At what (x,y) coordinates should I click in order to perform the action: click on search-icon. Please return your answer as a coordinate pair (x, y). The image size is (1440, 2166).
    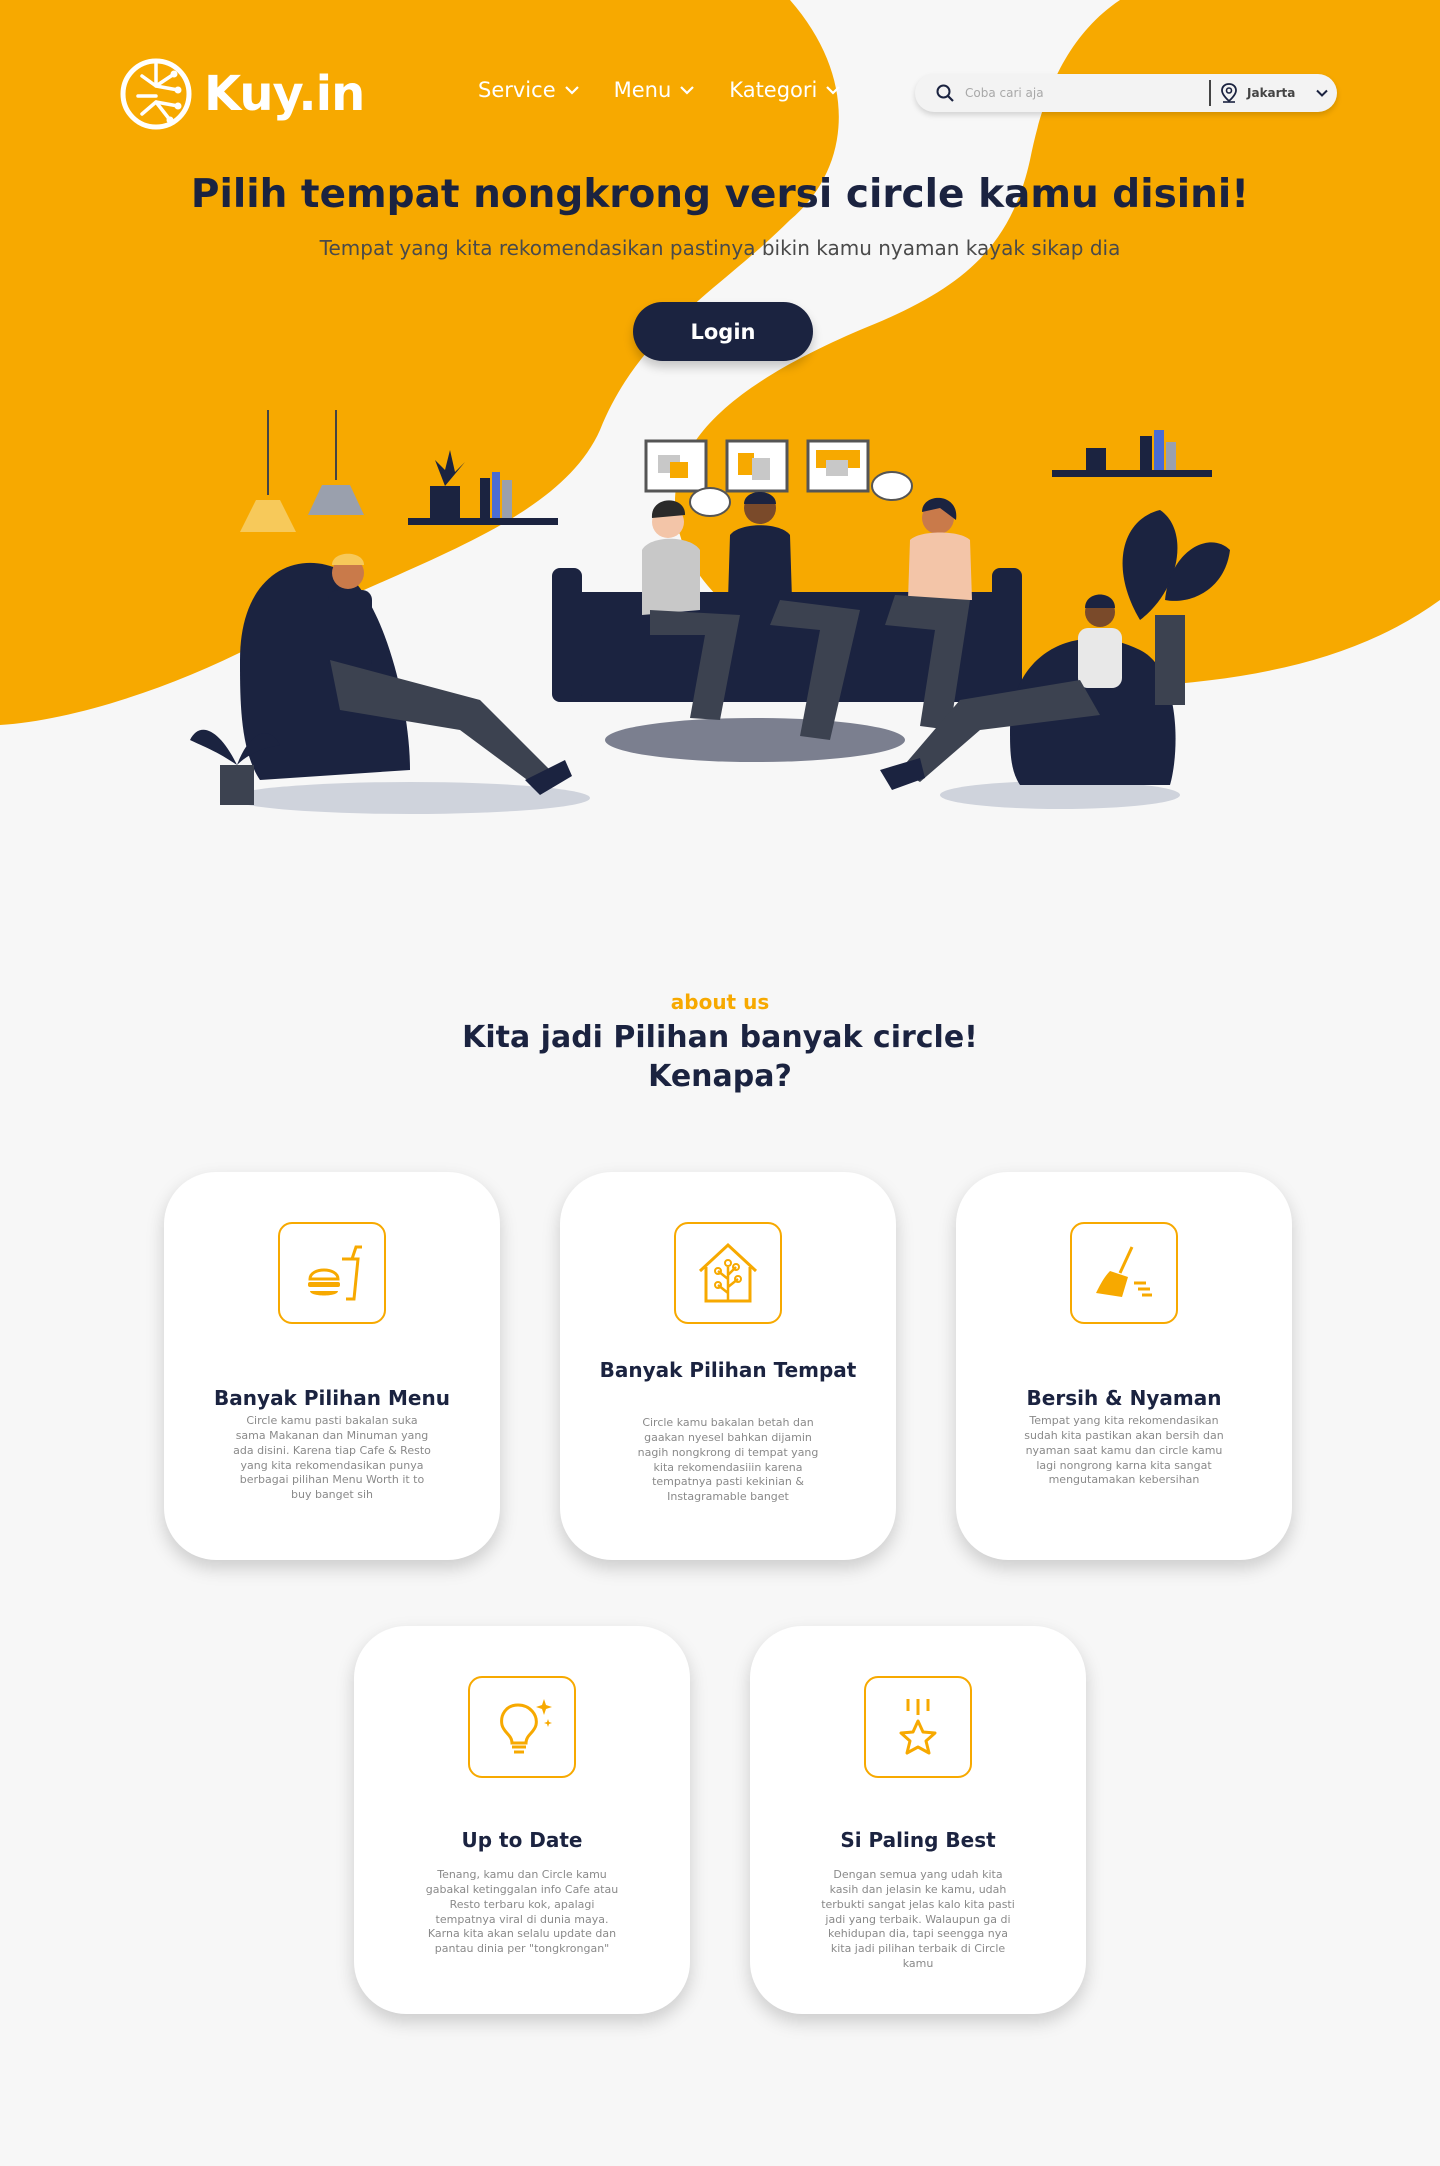
    Looking at the image, I should click on (945, 93).